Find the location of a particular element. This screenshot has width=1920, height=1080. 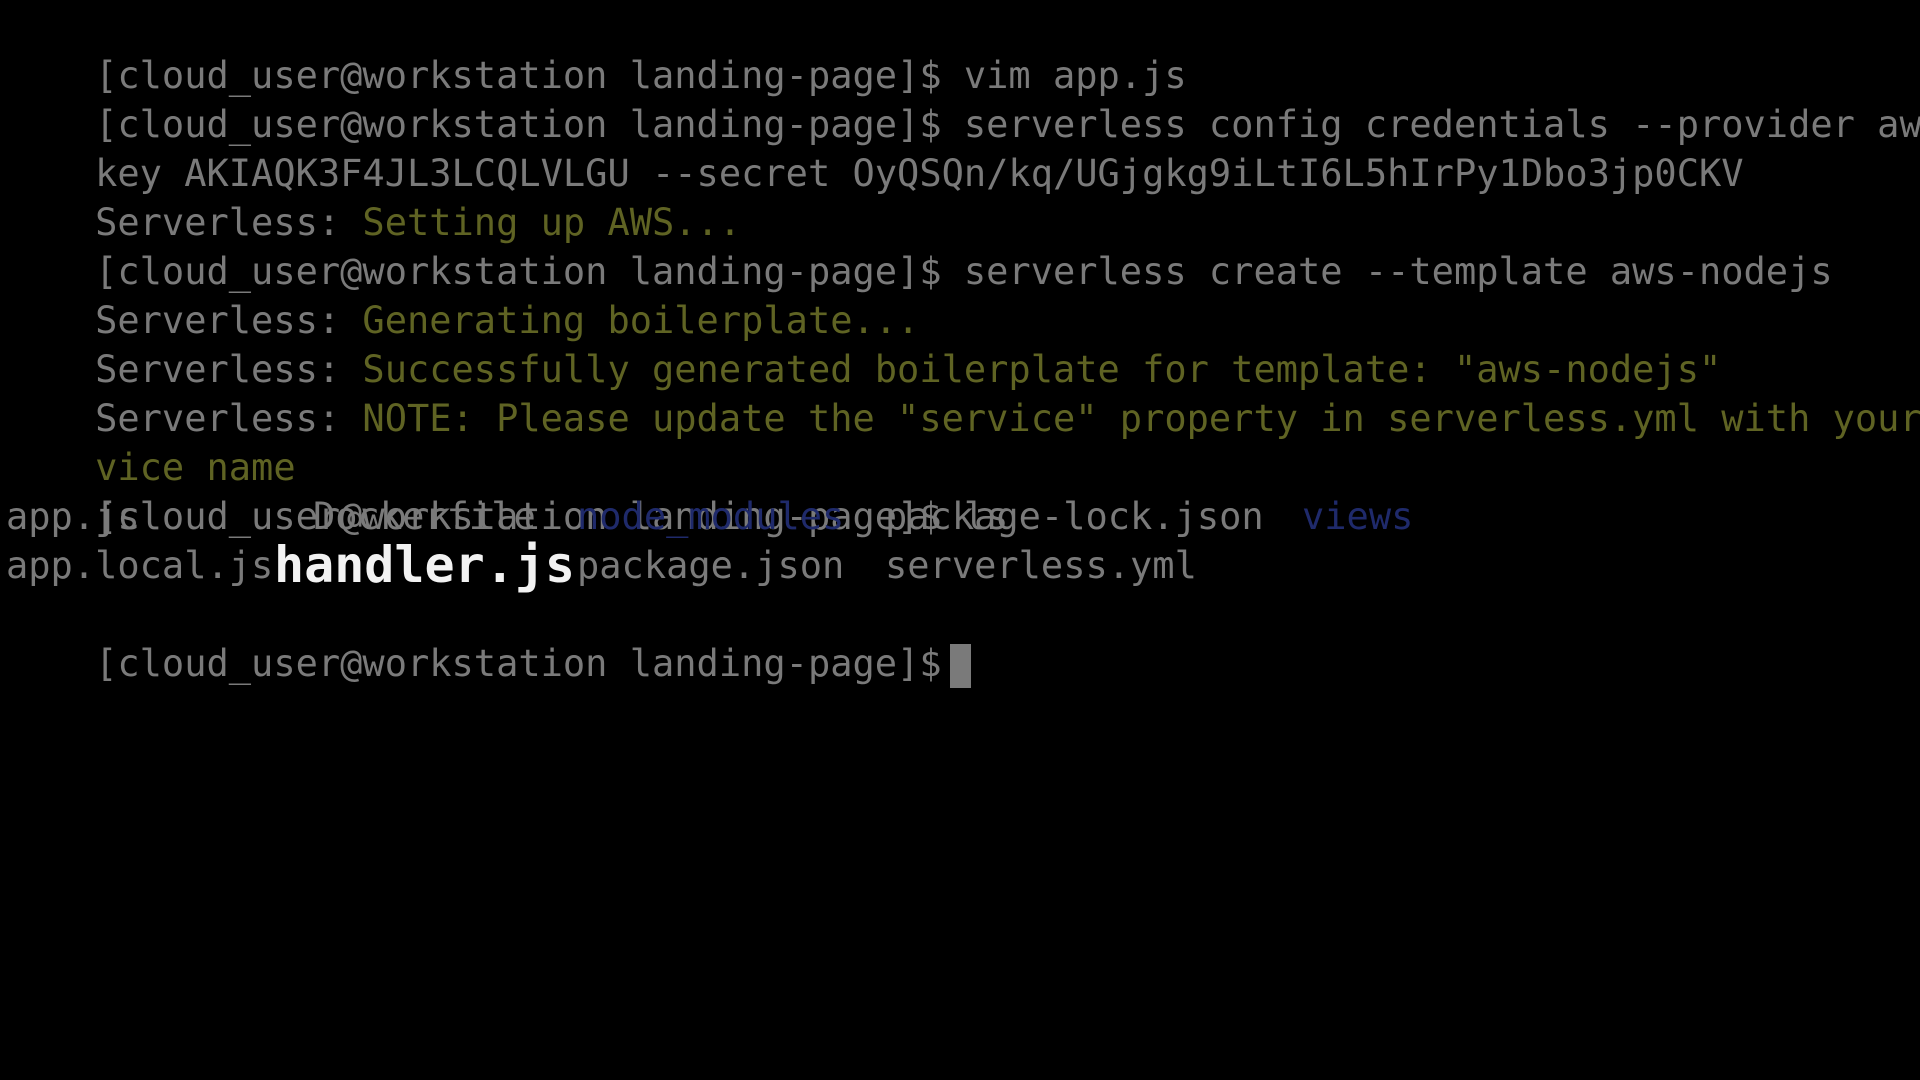

terminal-line: [cloud_user@workstation landing-page]$ is located at coordinates (488, 639).